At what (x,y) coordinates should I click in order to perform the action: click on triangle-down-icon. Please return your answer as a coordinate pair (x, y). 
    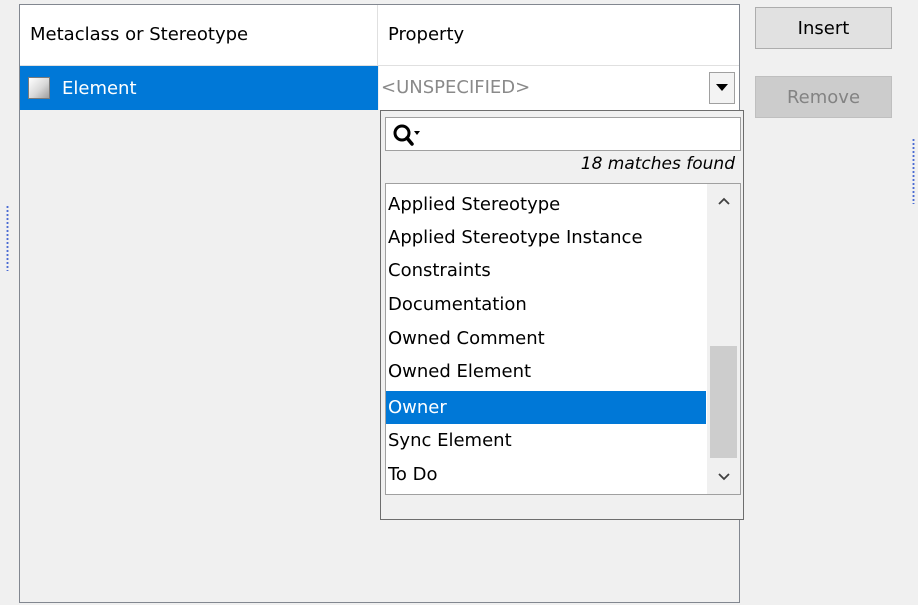
    Looking at the image, I should click on (722, 87).